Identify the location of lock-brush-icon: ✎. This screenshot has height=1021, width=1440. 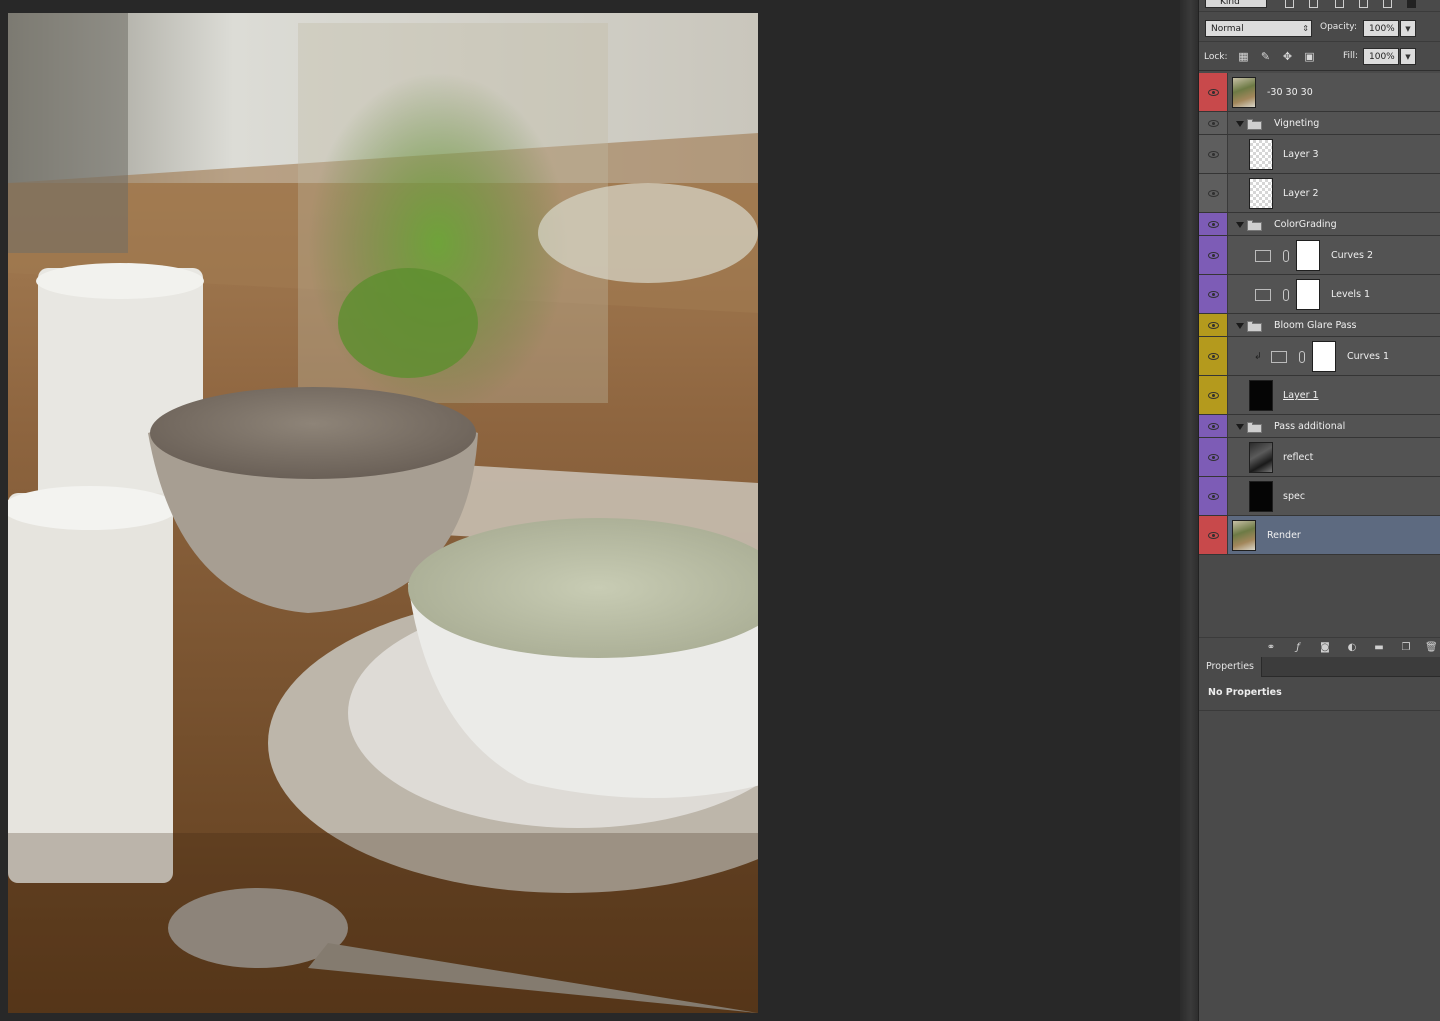
(1265, 56).